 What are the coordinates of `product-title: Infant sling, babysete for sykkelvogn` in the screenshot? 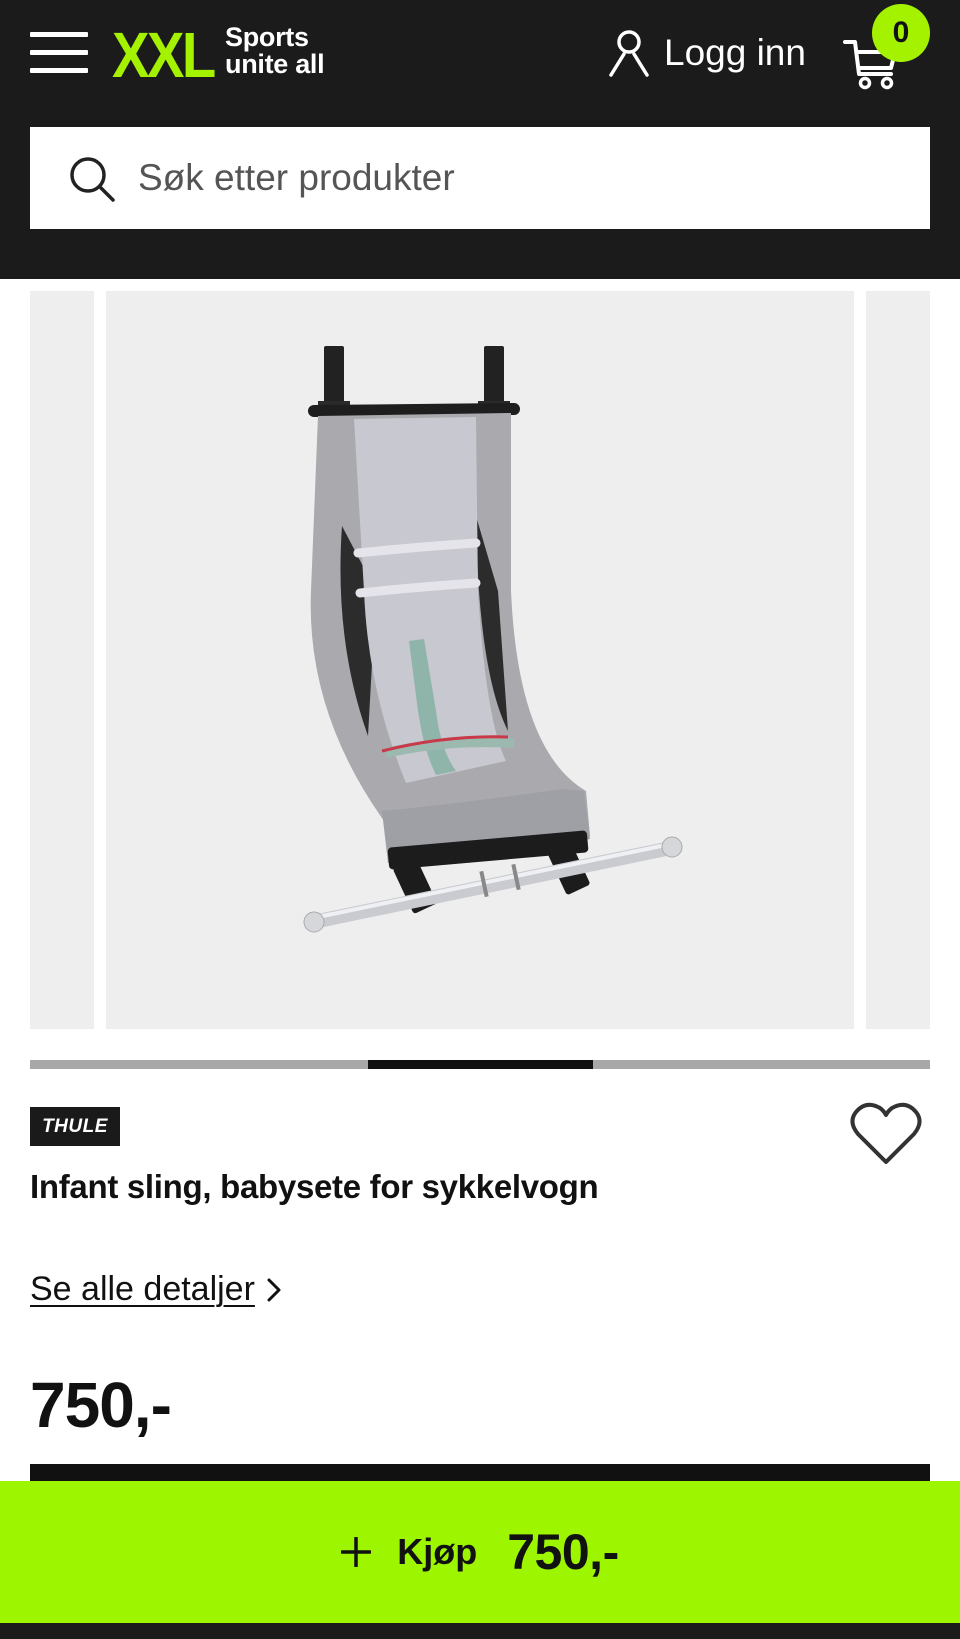 It's located at (314, 1186).